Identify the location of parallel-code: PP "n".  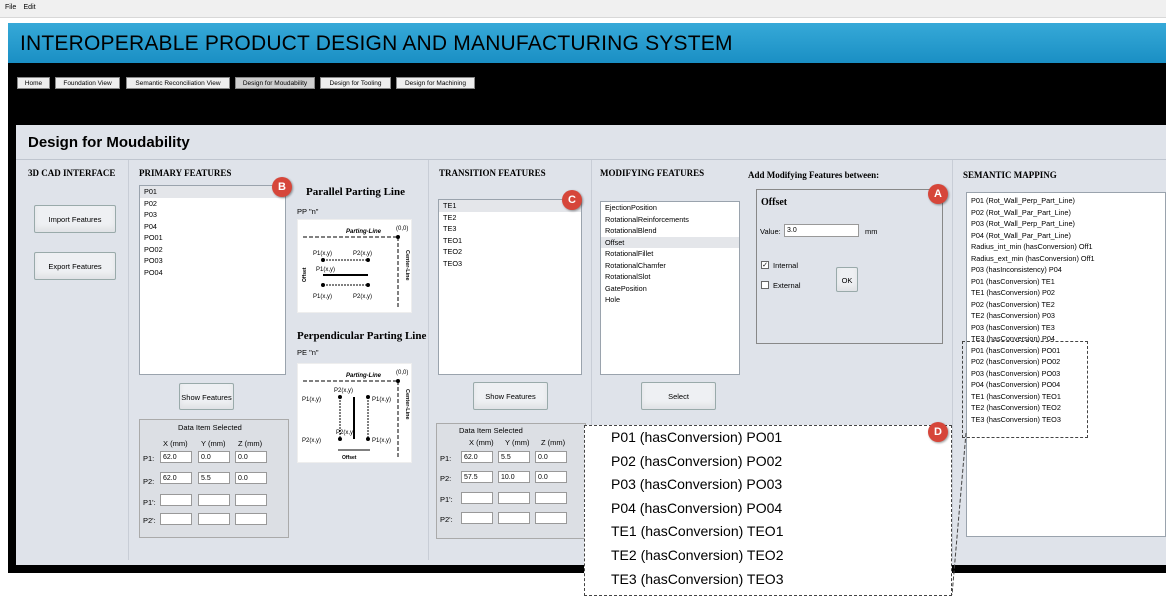
(308, 211).